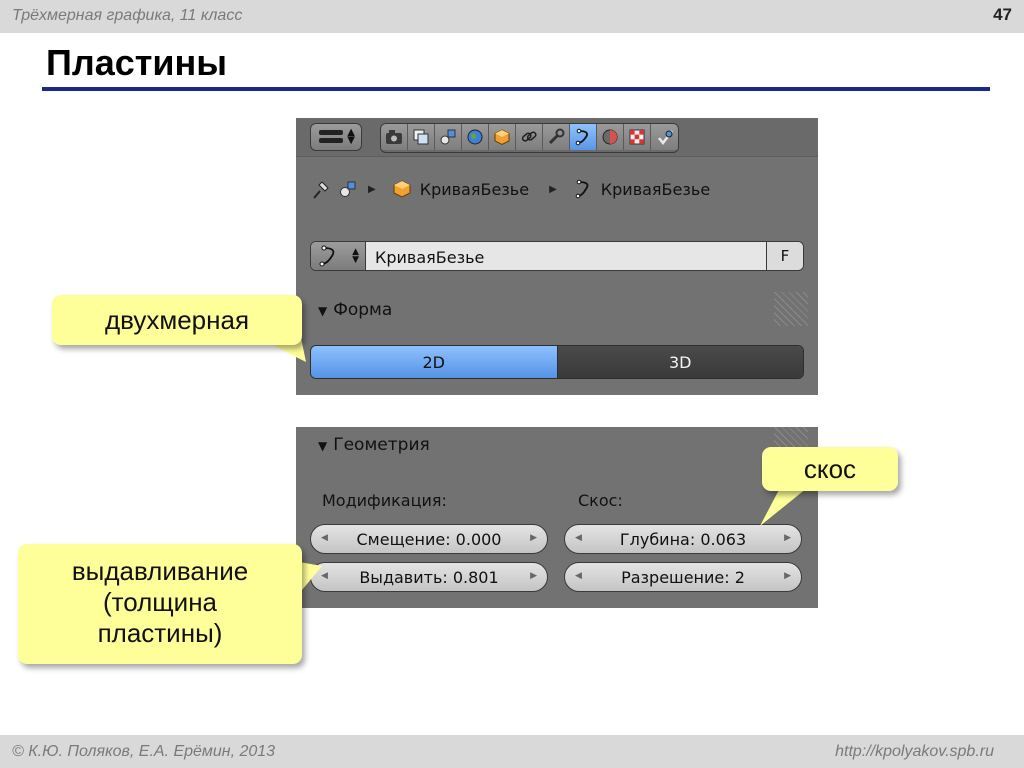  Describe the element at coordinates (160, 571) in the screenshot. I see `callout-extrude-line: выдавливание` at that location.